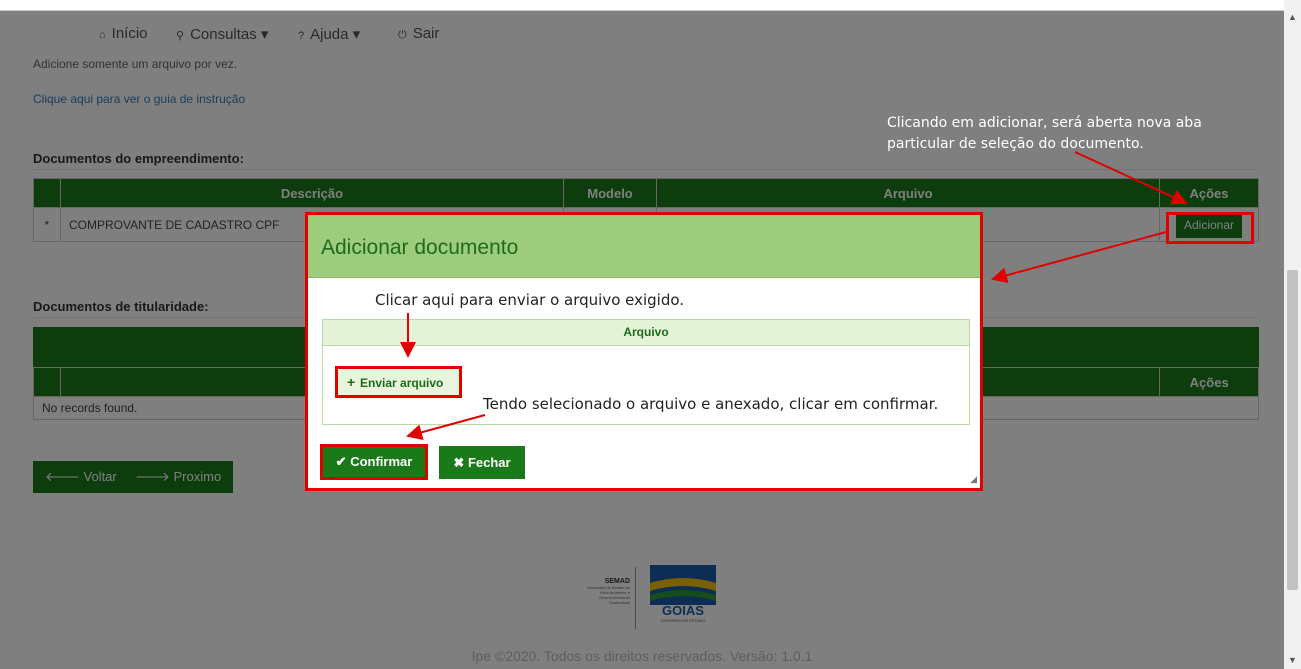 The image size is (1301, 669). I want to click on scroll-down-icon: ▼, so click(1292, 660).